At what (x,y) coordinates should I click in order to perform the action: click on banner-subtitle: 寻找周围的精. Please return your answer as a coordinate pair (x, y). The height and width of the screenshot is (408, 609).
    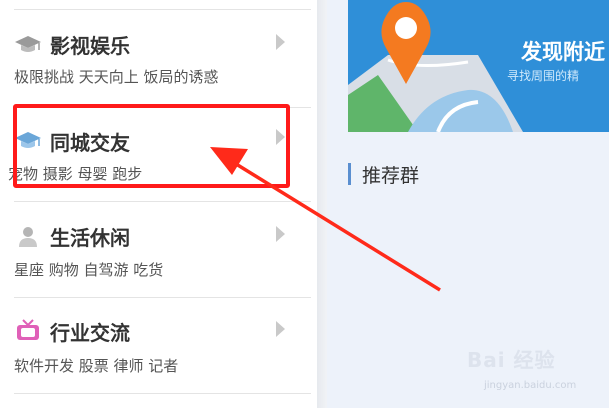
    Looking at the image, I should click on (543, 76).